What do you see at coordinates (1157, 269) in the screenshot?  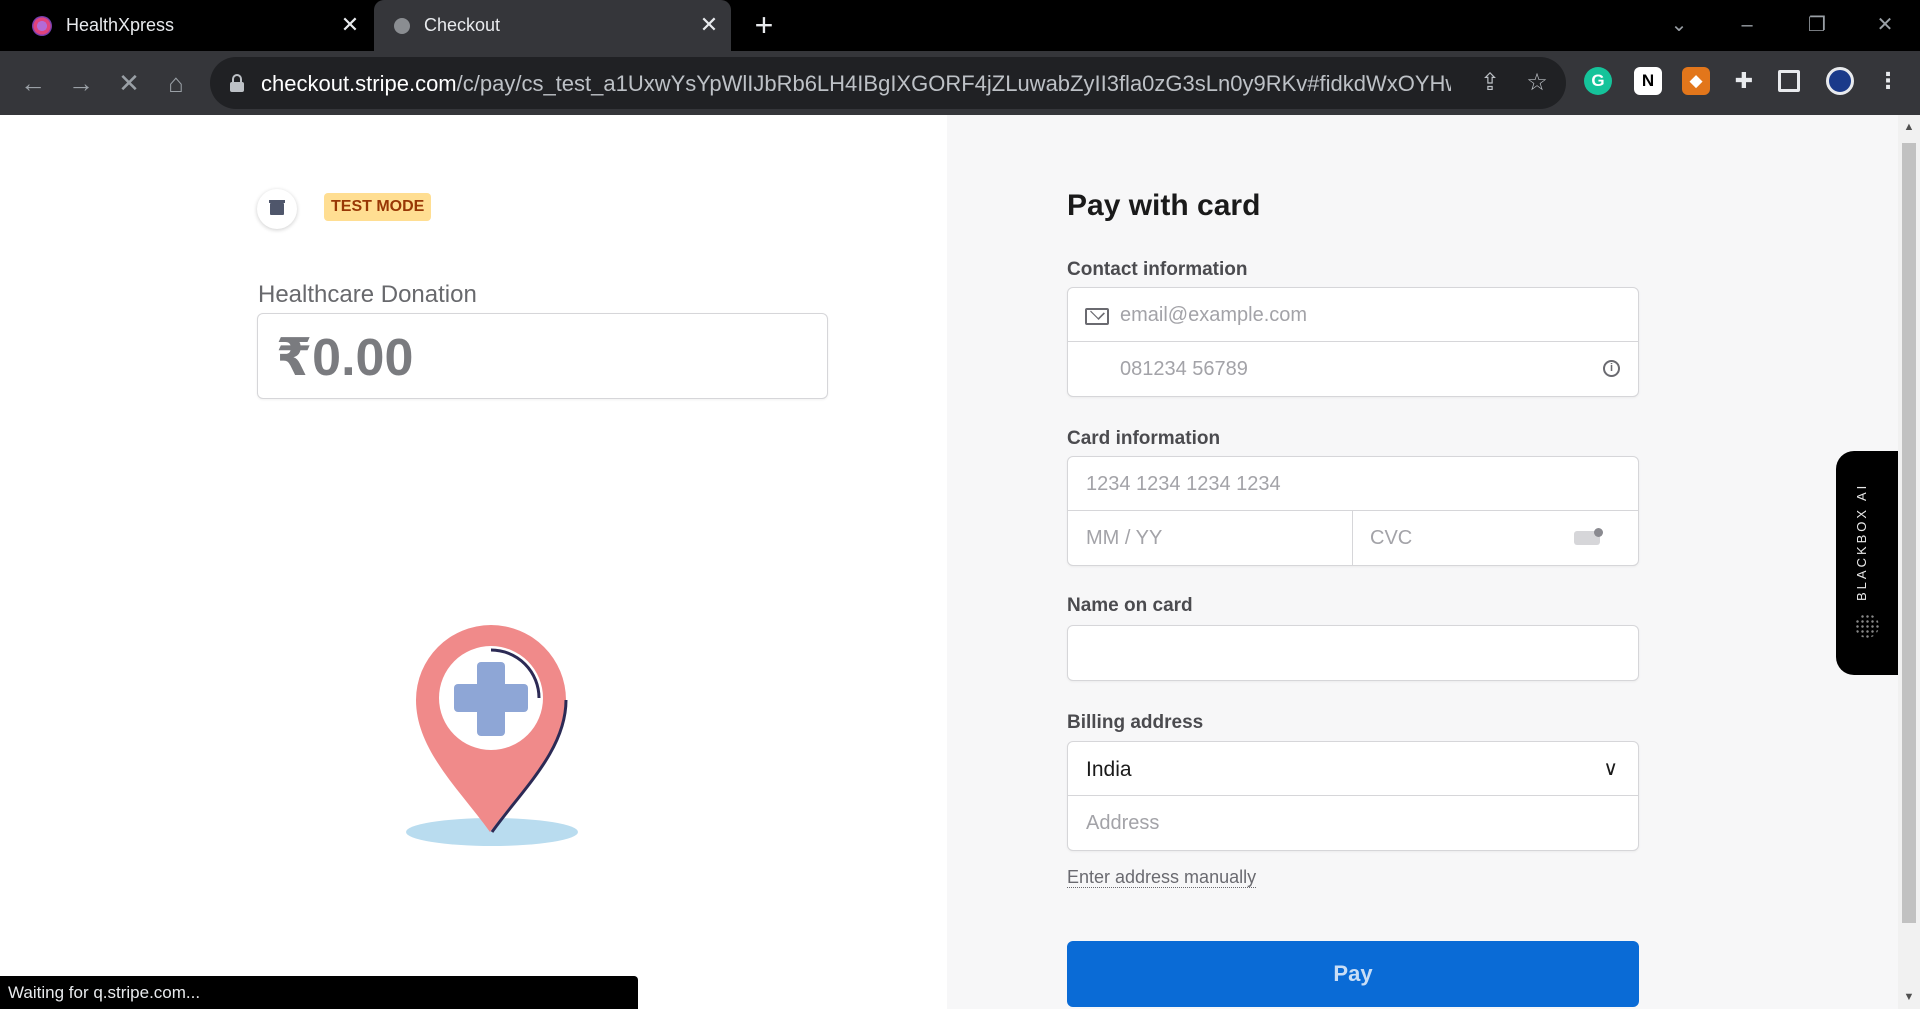 I see `contact-info-label: Contact information` at bounding box center [1157, 269].